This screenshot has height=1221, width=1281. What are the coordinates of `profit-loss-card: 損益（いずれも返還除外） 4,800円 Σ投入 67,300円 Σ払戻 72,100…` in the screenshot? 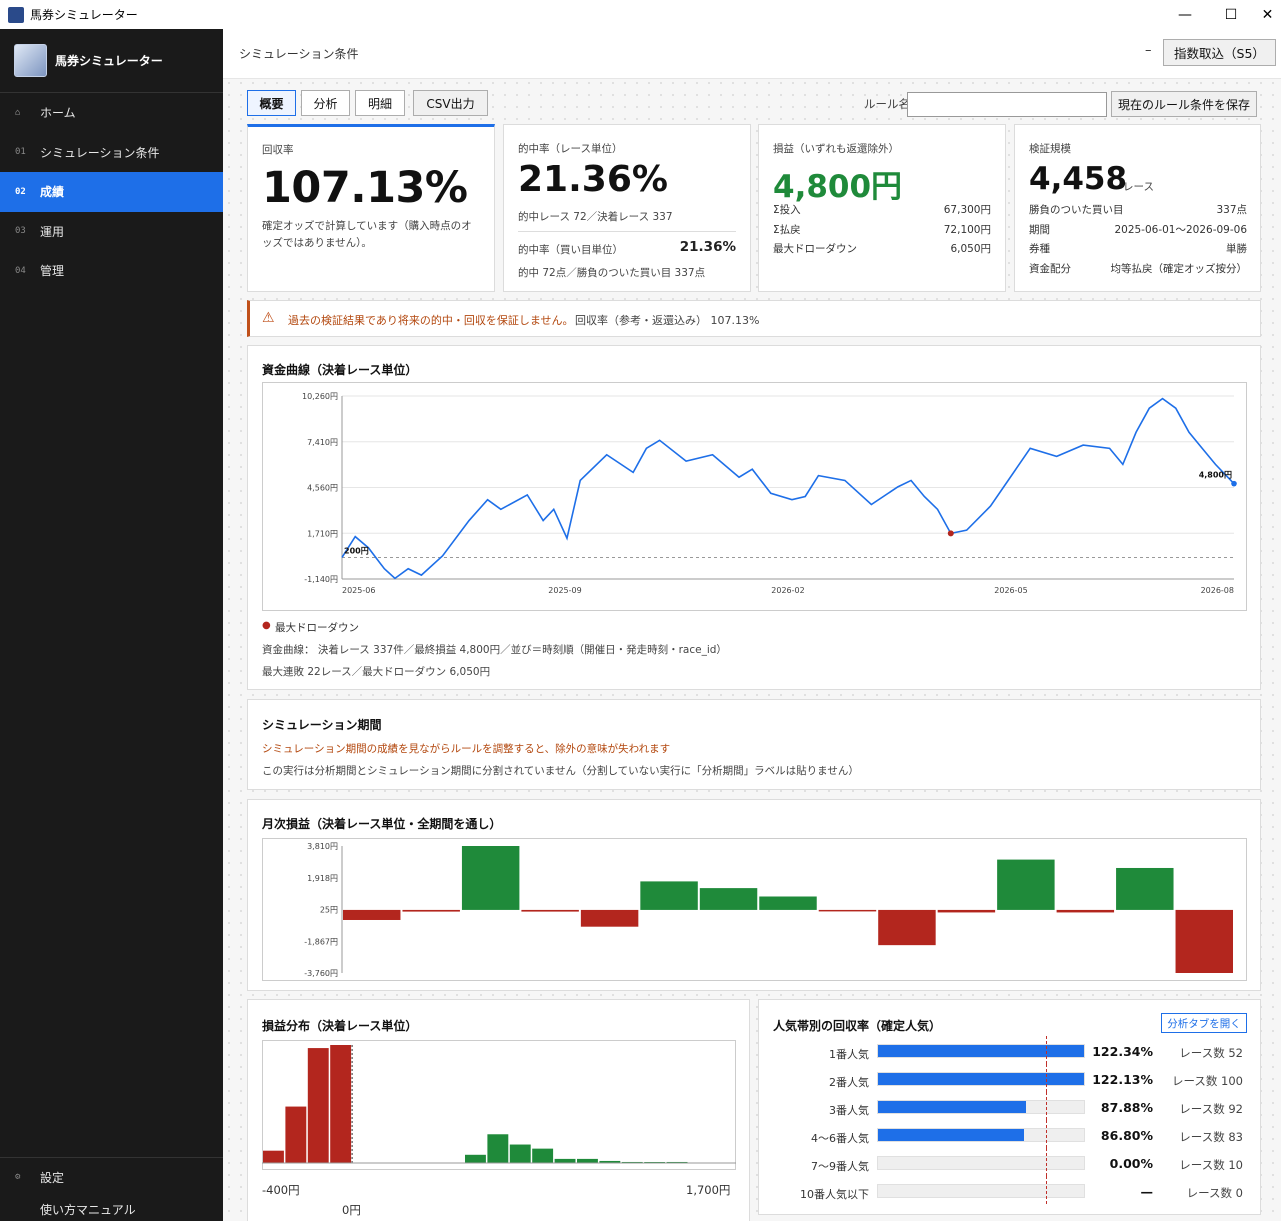 It's located at (882, 208).